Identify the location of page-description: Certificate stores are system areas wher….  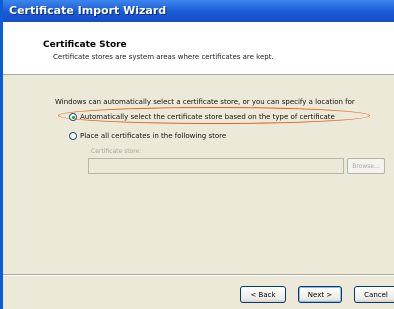
(163, 57).